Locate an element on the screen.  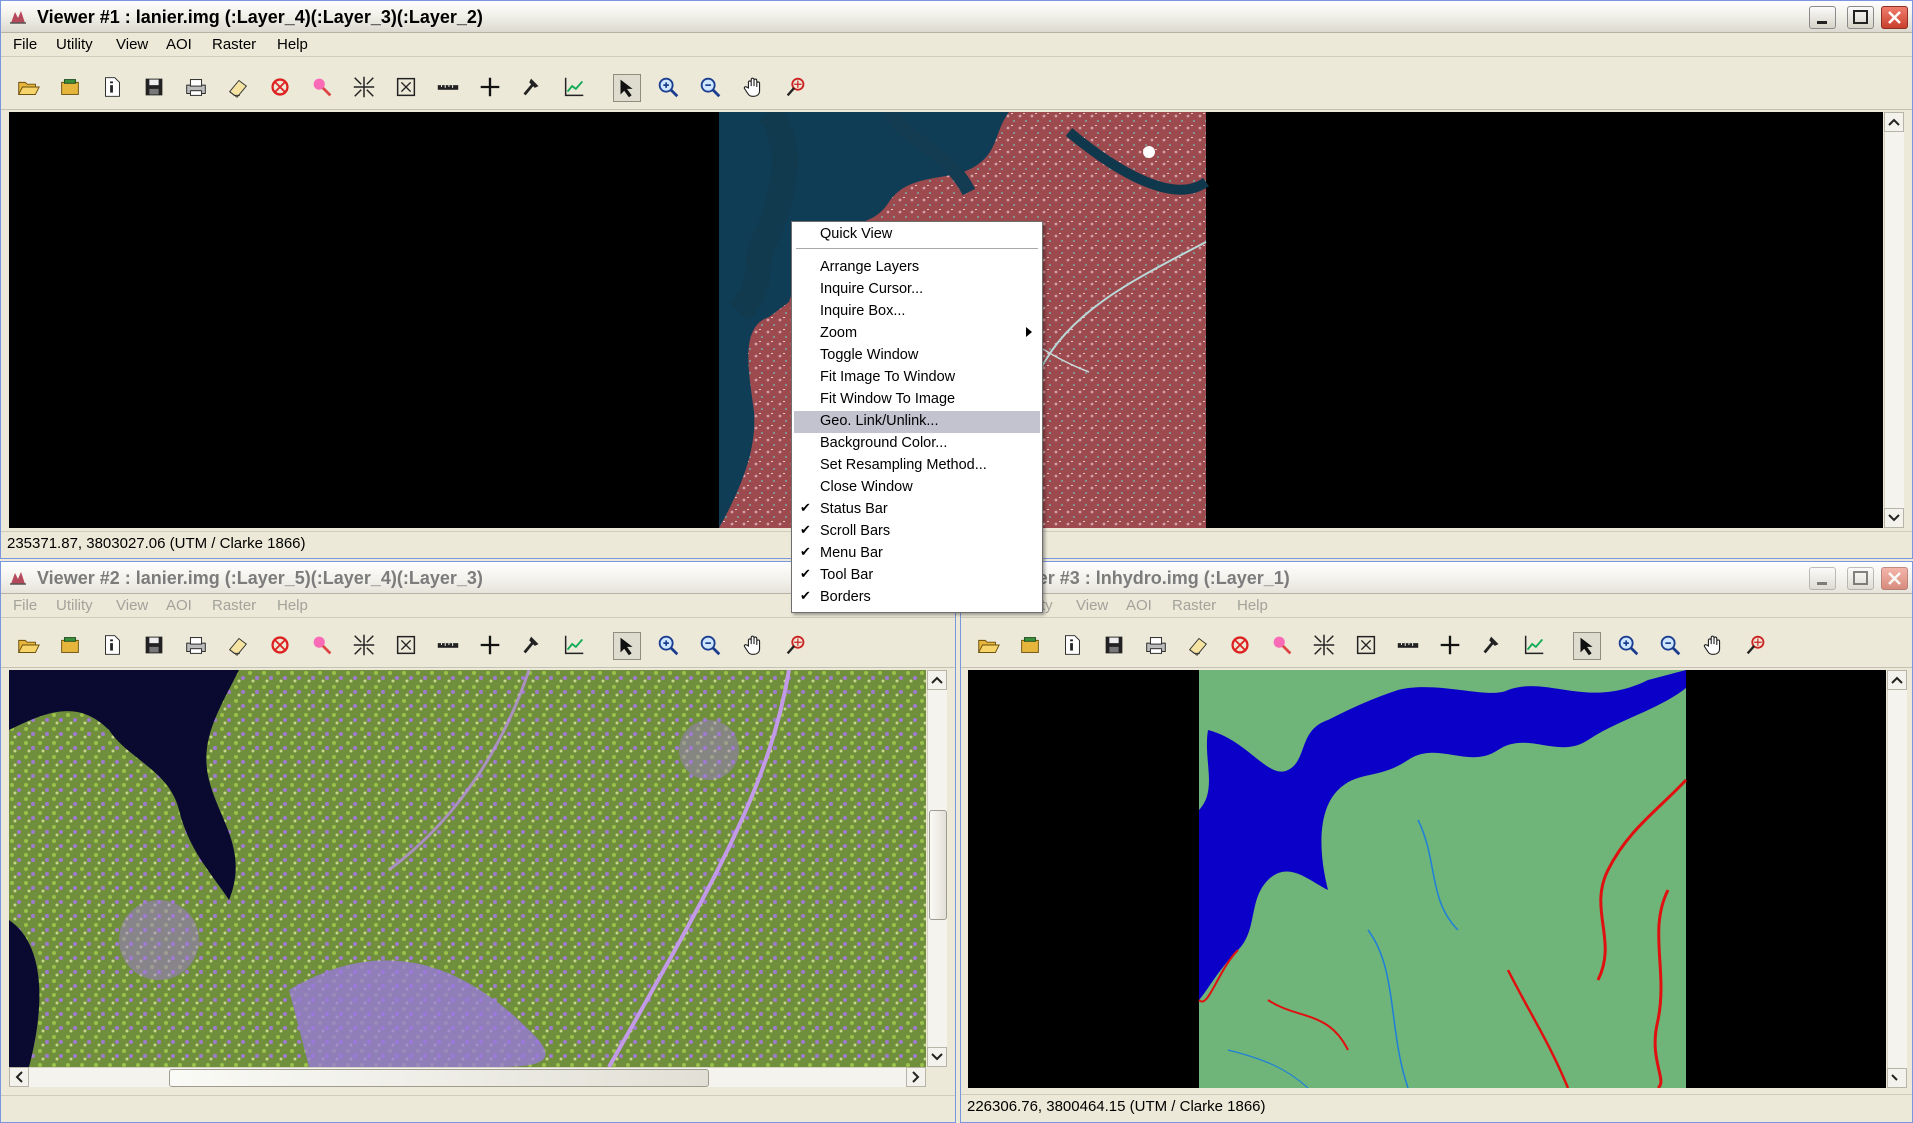
vscroll-thumb is located at coordinates (938, 865).